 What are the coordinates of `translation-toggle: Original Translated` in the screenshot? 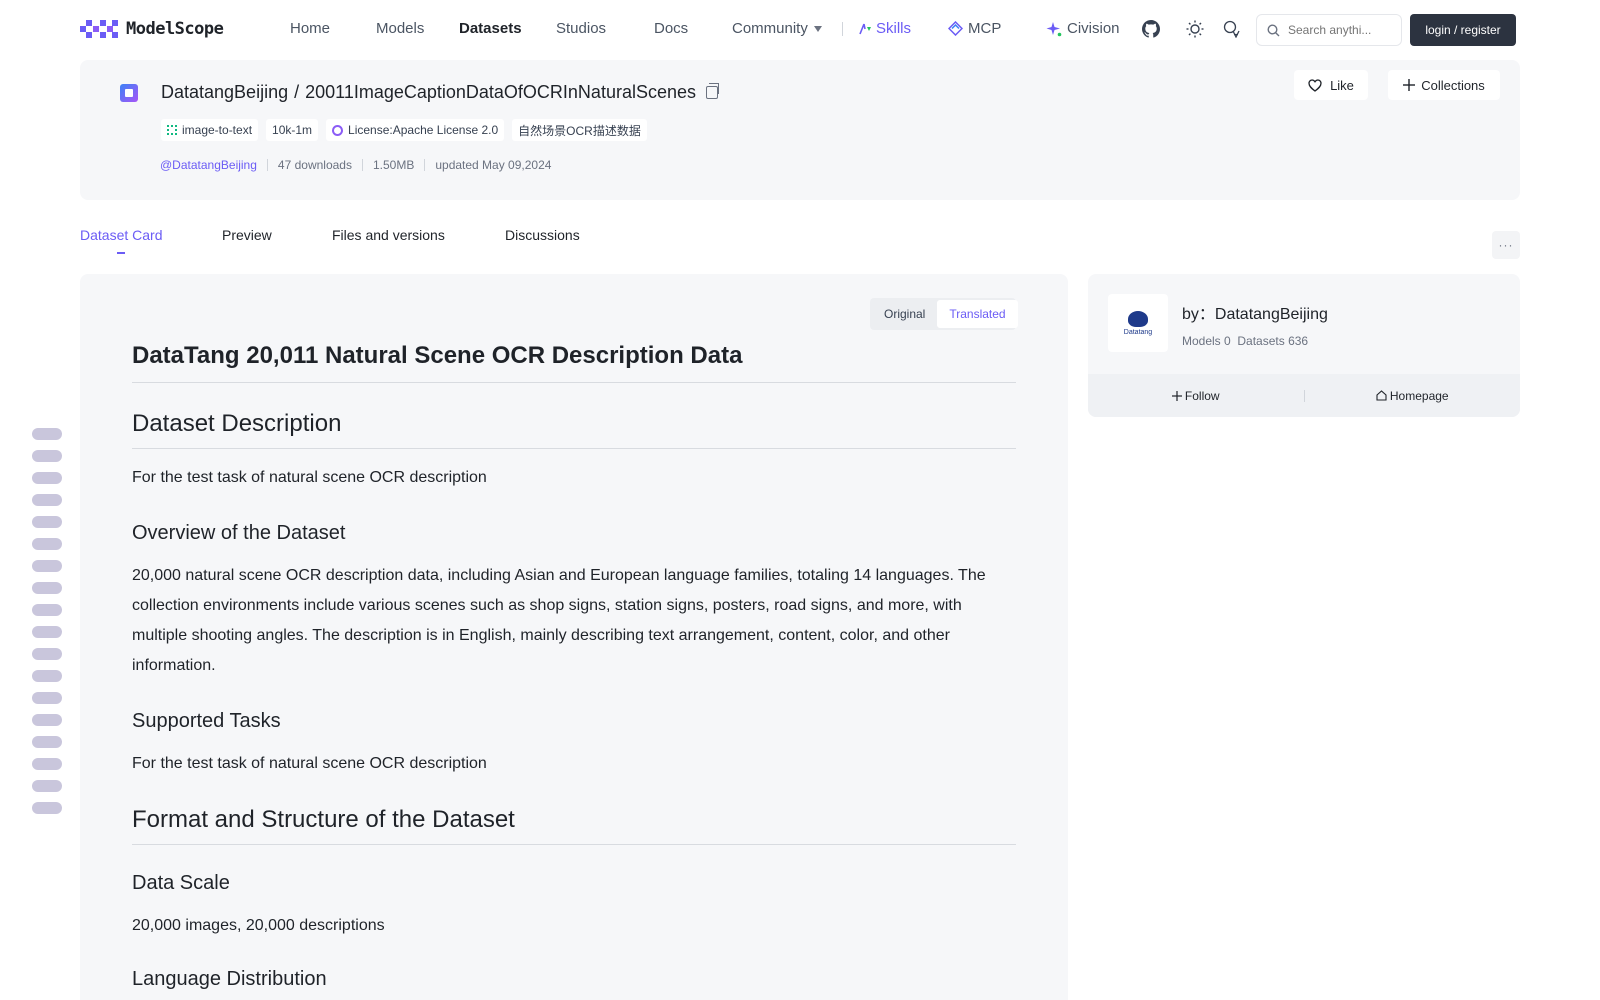 It's located at (944, 314).